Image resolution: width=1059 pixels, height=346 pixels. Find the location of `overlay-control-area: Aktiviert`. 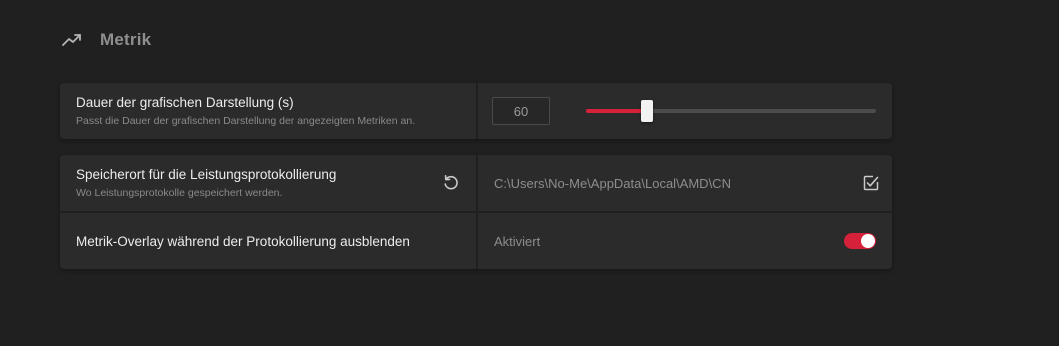

overlay-control-area: Aktiviert is located at coordinates (684, 241).